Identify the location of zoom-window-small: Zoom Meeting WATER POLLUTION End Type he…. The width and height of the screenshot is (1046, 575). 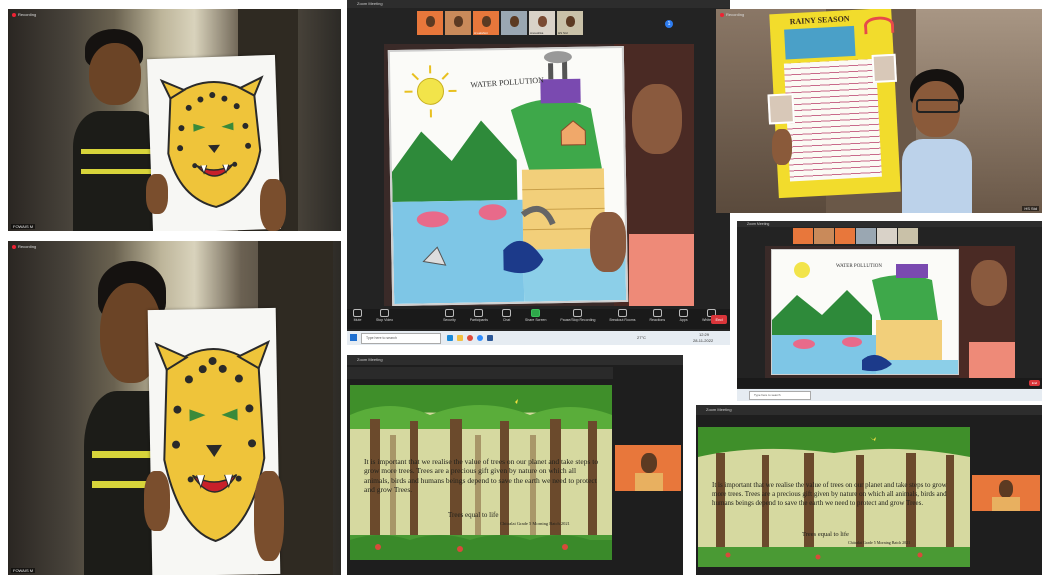
(889, 311).